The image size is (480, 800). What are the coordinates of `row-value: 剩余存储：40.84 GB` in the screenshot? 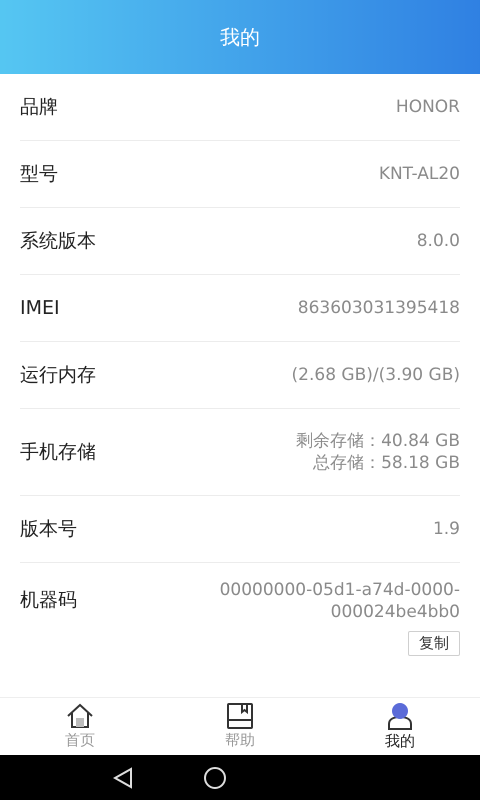 It's located at (378, 441).